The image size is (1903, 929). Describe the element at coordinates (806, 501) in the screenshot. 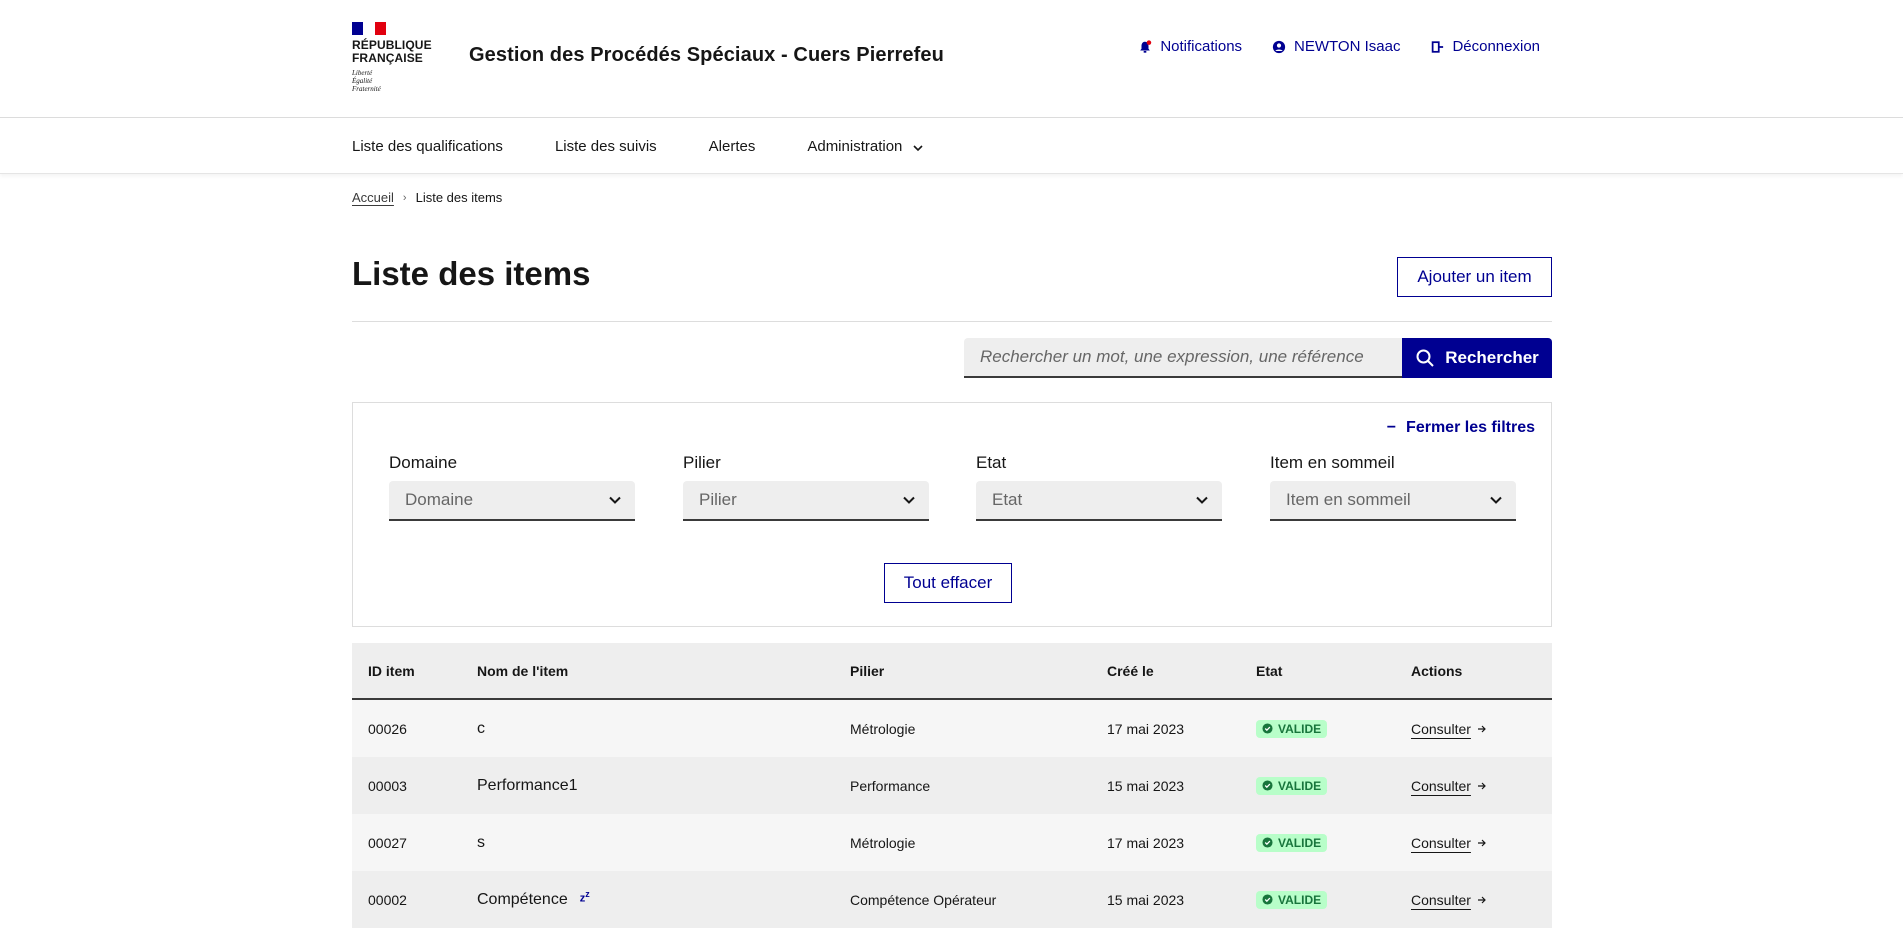

I see `pilier-select: Pilier` at that location.